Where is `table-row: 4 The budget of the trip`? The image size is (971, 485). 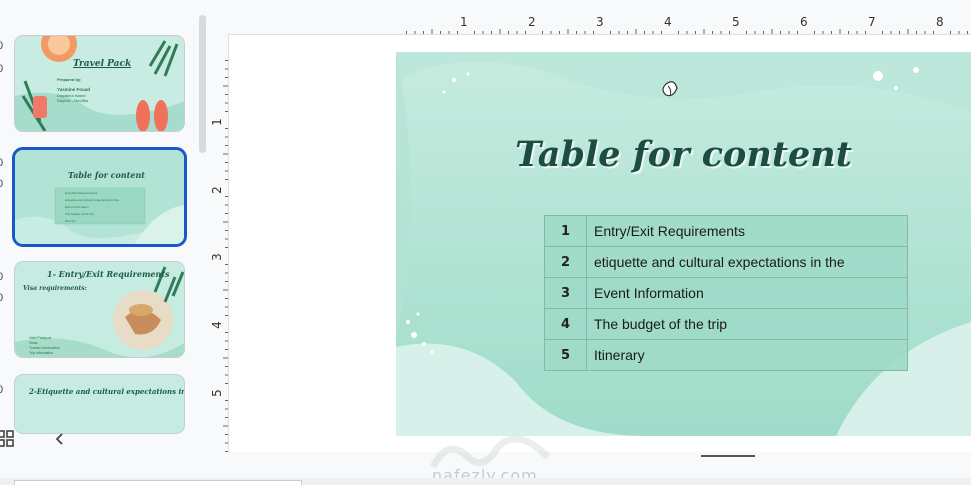 table-row: 4 The budget of the trip is located at coordinates (726, 324).